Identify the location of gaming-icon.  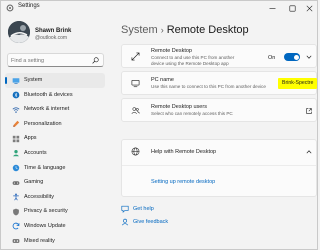
(16, 182).